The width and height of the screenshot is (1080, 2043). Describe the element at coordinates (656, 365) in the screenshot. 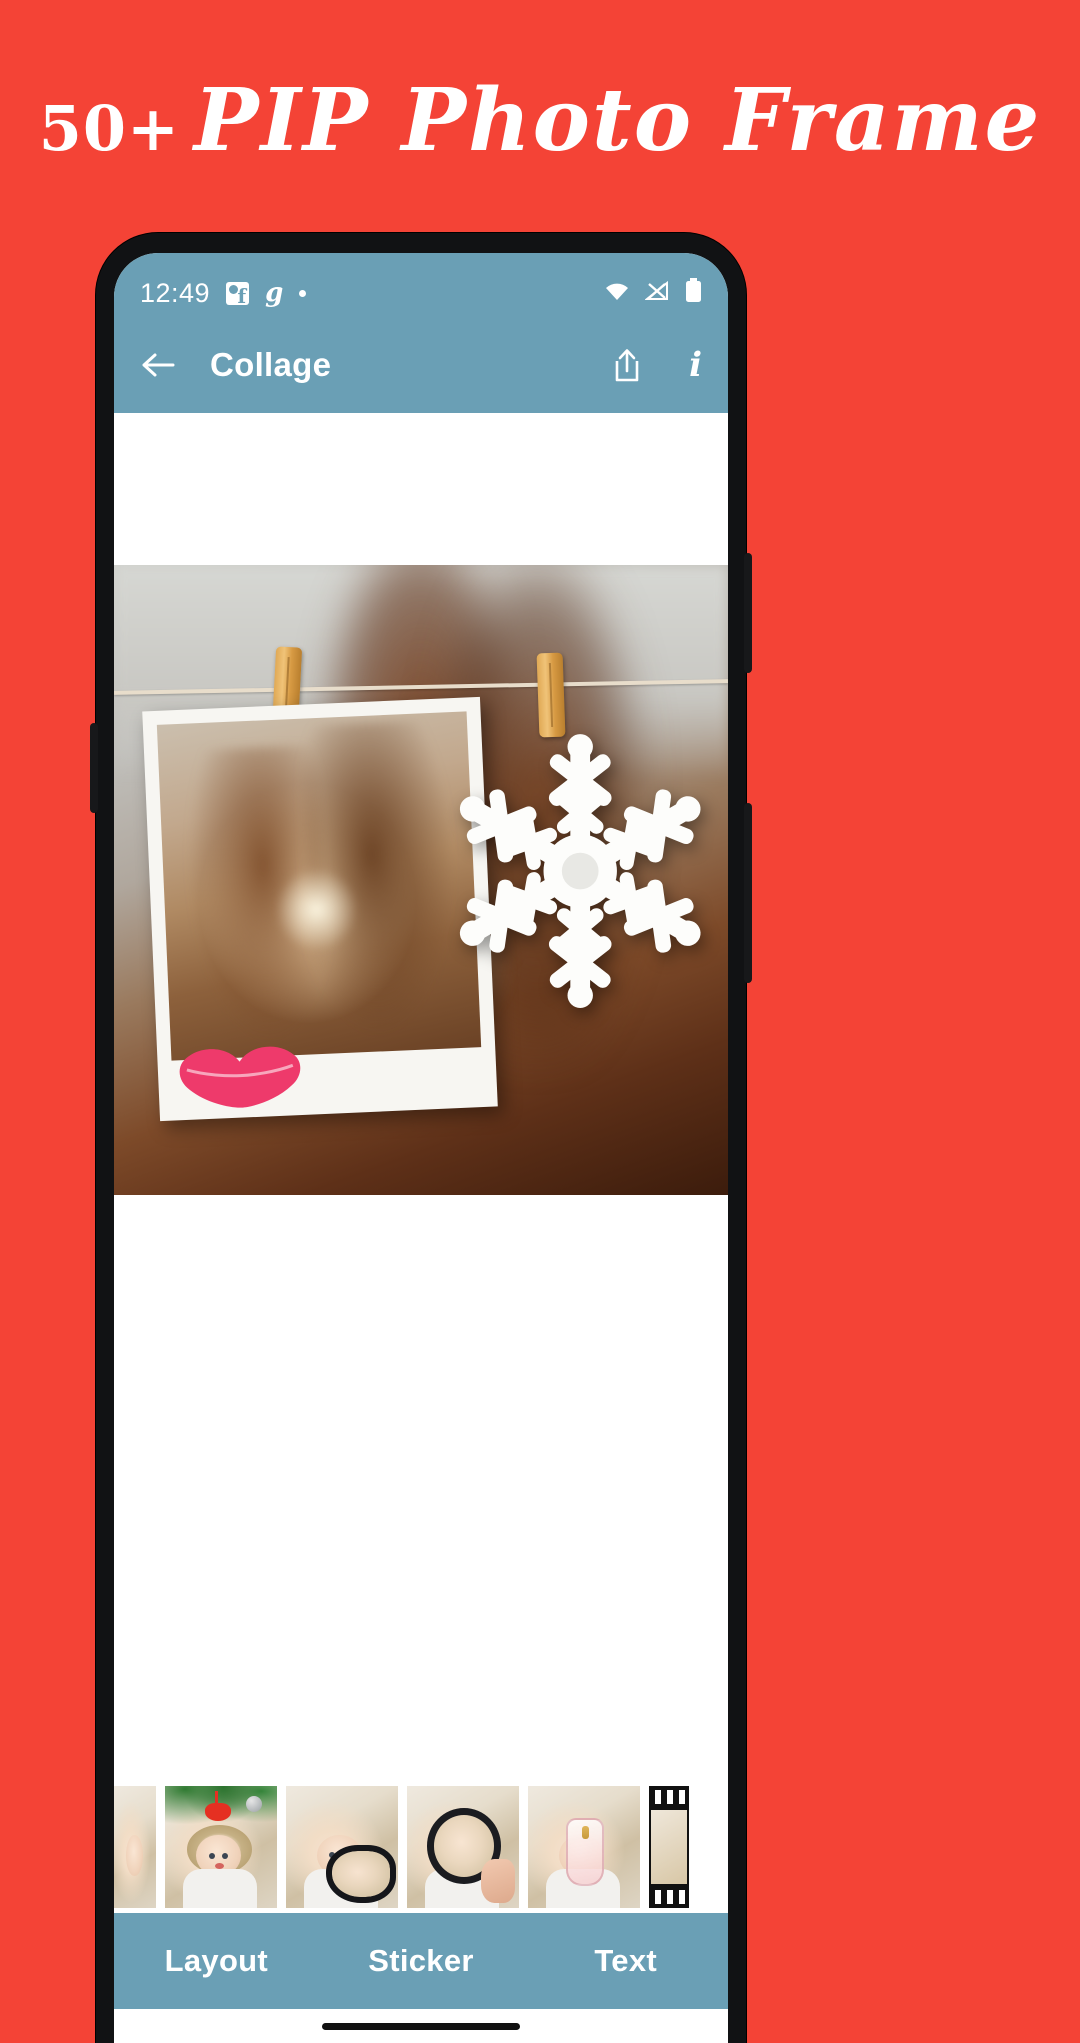

I see `toolbar-actions: i` at that location.